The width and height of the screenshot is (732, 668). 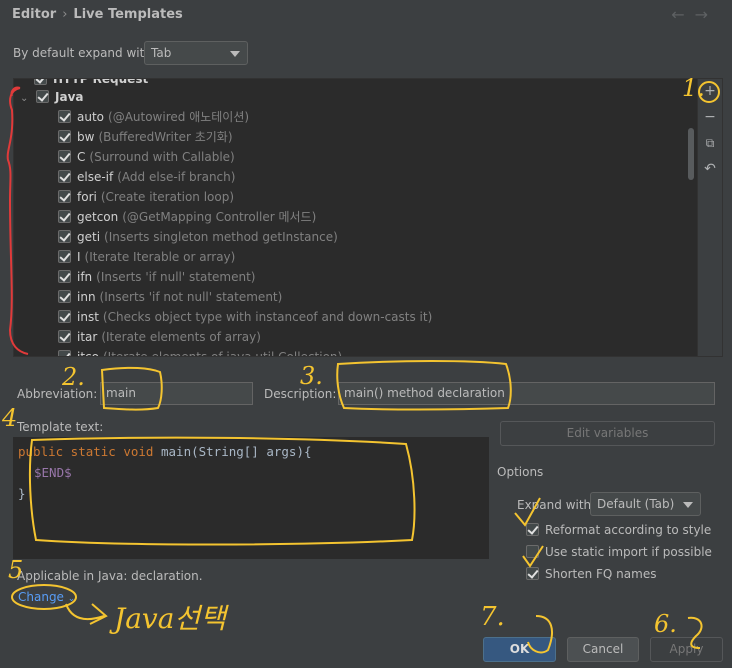 What do you see at coordinates (618, 530) in the screenshot?
I see `reformat-option: Reformat according to style` at bounding box center [618, 530].